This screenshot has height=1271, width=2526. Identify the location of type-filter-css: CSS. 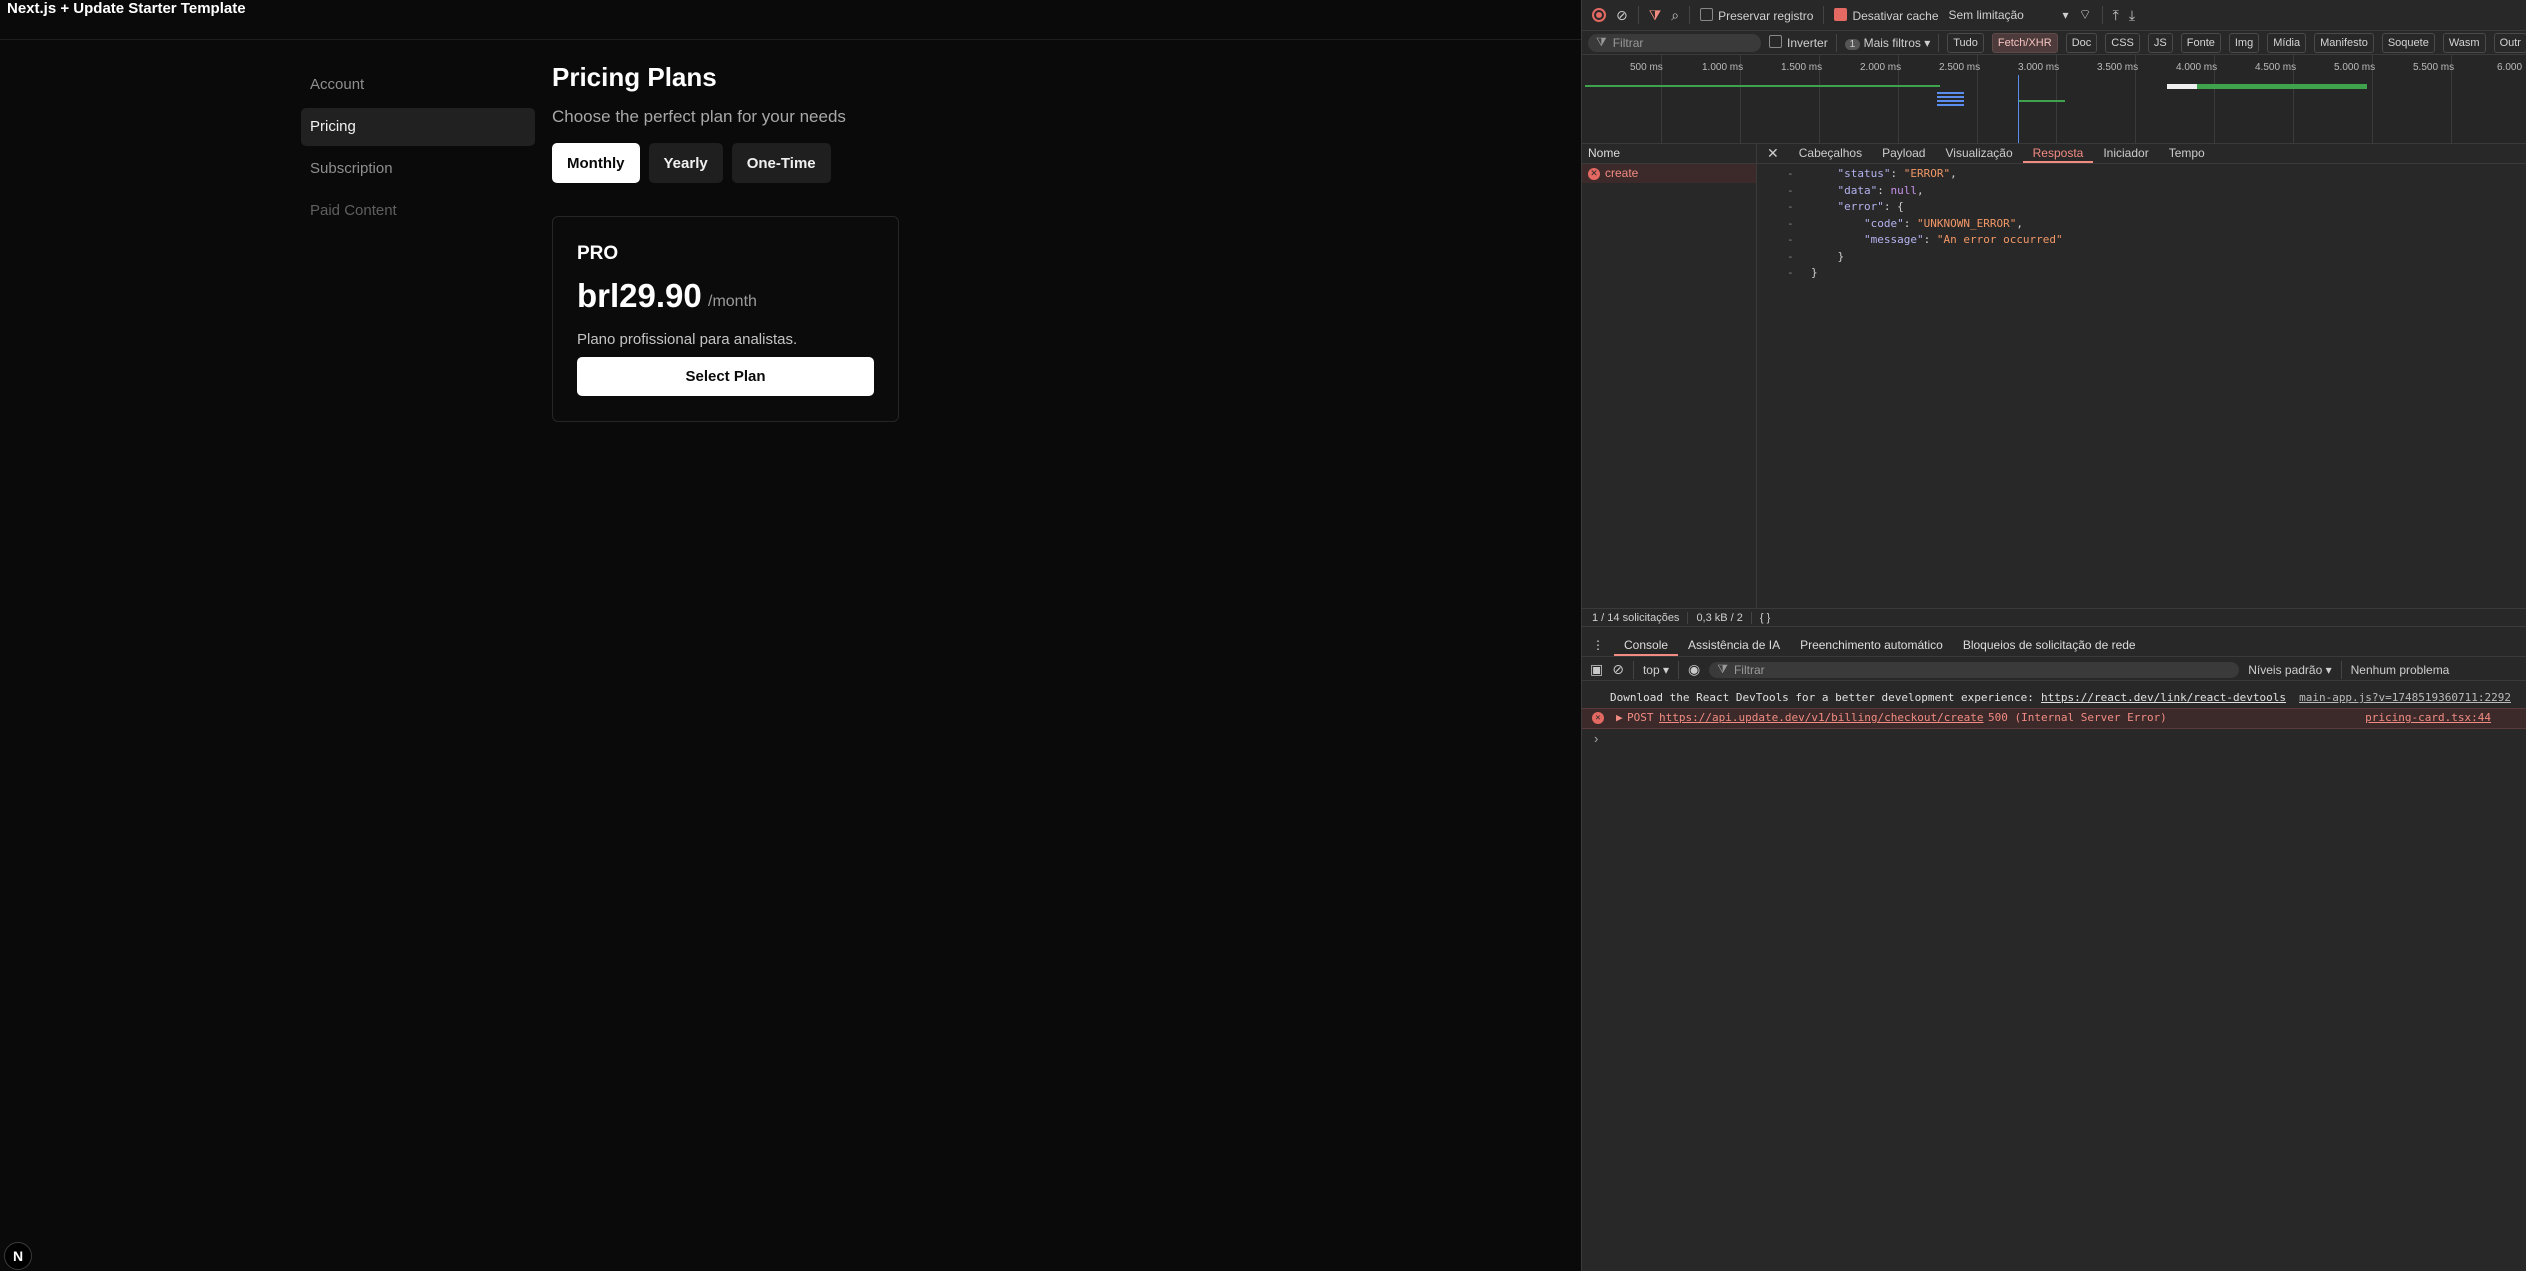
(2122, 42).